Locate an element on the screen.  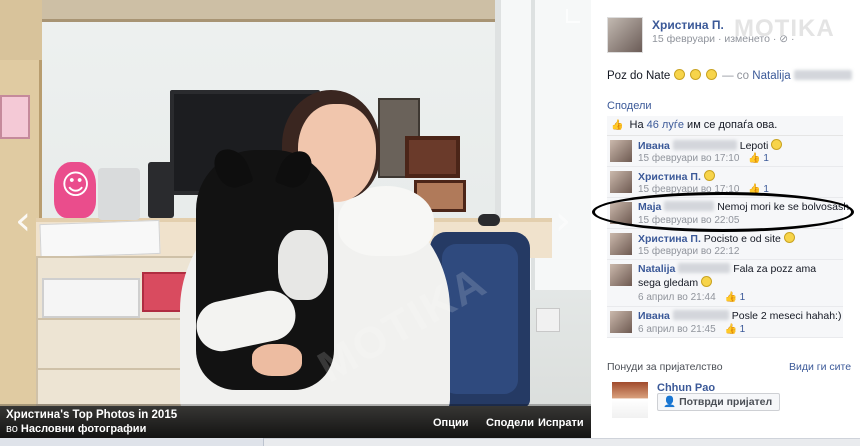
comment: Ивана Lepoti 15 февруари во 17:10 👍 1 is located at coordinates (725, 151).